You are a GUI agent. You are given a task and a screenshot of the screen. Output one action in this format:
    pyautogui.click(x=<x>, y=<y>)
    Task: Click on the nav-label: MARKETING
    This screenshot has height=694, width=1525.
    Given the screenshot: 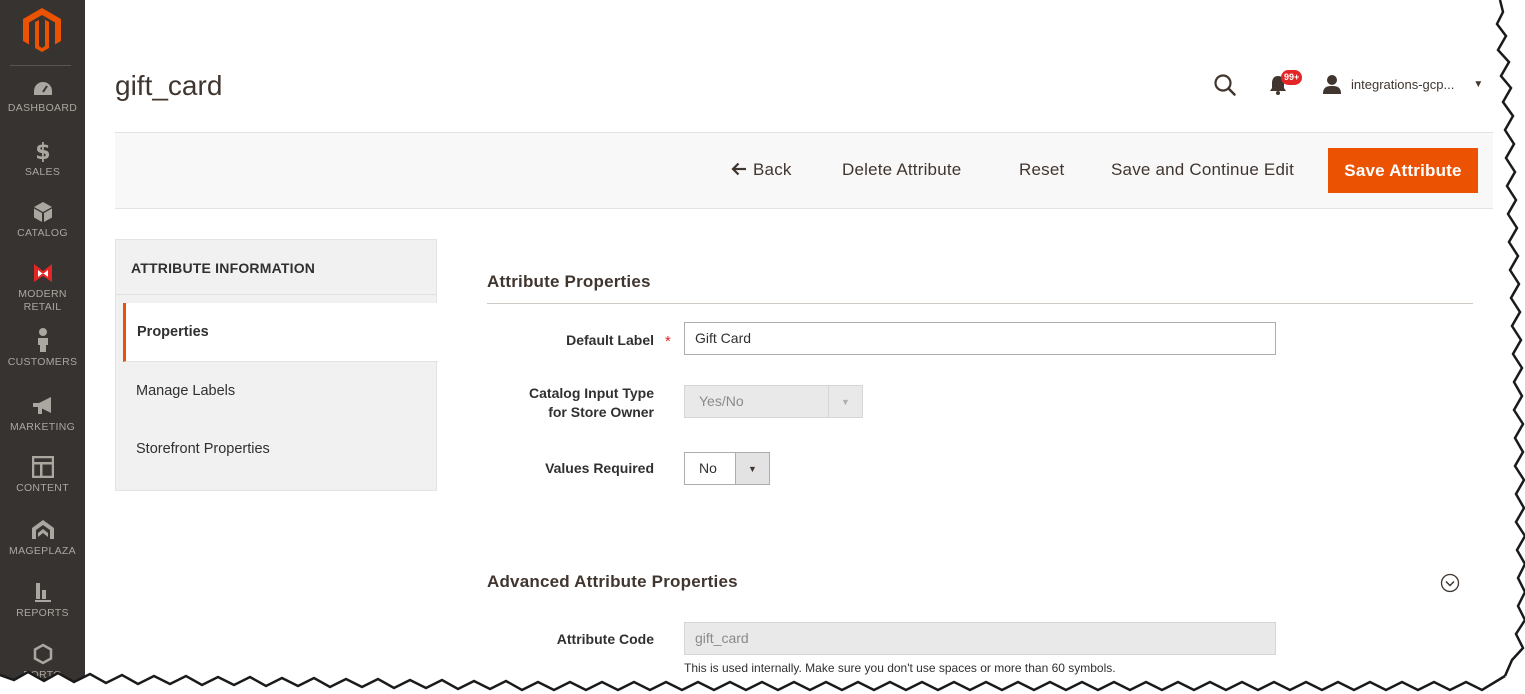 What is the action you would take?
    pyautogui.click(x=42, y=427)
    